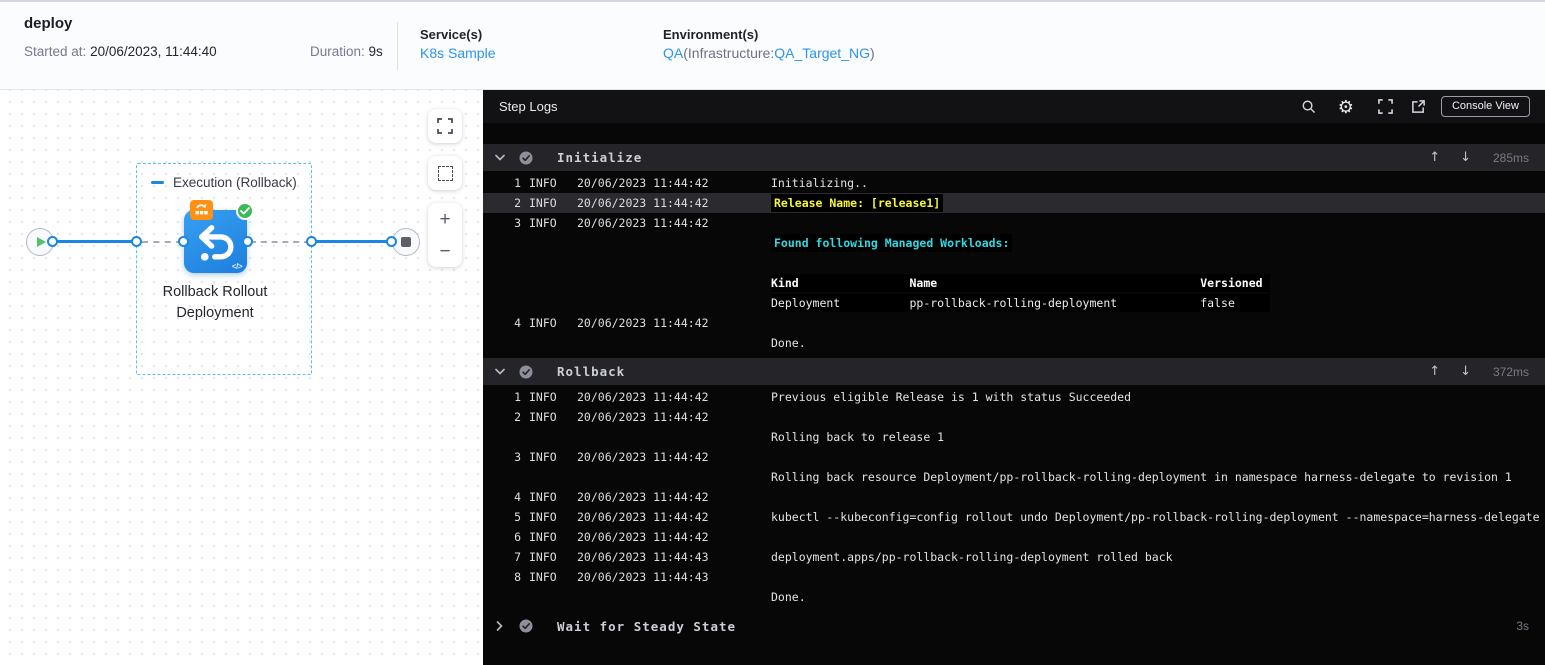 This screenshot has width=1545, height=665. What do you see at coordinates (280, 242) in the screenshot?
I see `edge-step-to-stage` at bounding box center [280, 242].